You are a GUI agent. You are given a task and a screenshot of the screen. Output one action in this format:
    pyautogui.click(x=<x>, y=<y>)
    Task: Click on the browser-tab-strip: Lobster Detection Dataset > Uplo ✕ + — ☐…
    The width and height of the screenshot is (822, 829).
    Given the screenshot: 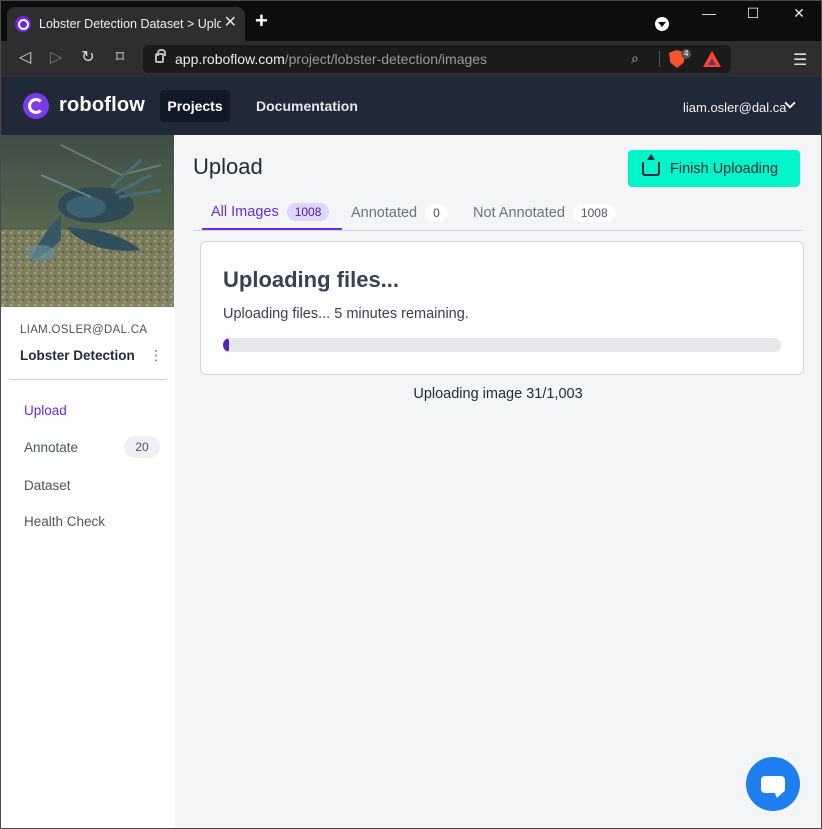 What is the action you would take?
    pyautogui.click(x=411, y=21)
    